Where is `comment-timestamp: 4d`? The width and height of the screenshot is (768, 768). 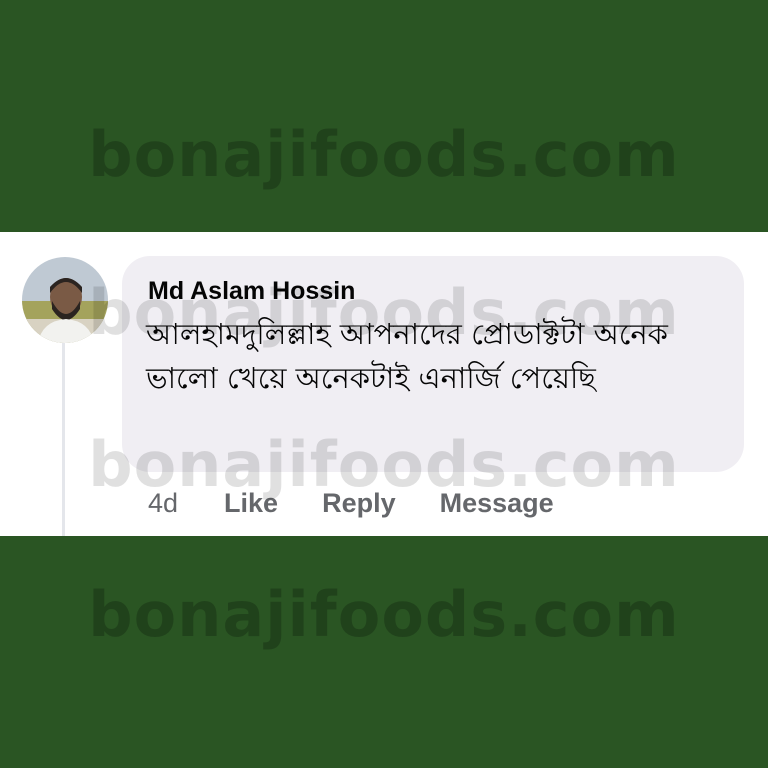 comment-timestamp: 4d is located at coordinates (163, 503).